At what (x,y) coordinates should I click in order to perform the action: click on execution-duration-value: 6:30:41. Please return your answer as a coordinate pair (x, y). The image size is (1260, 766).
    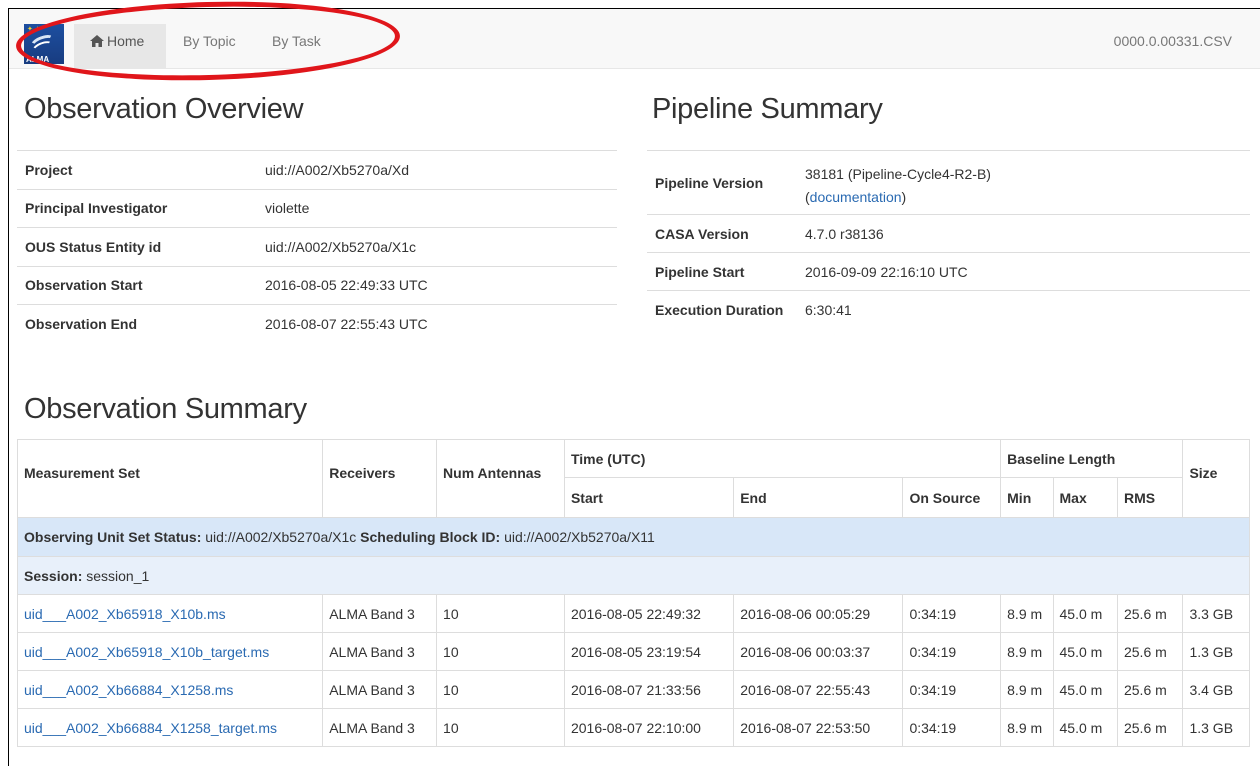
    Looking at the image, I should click on (1023, 309).